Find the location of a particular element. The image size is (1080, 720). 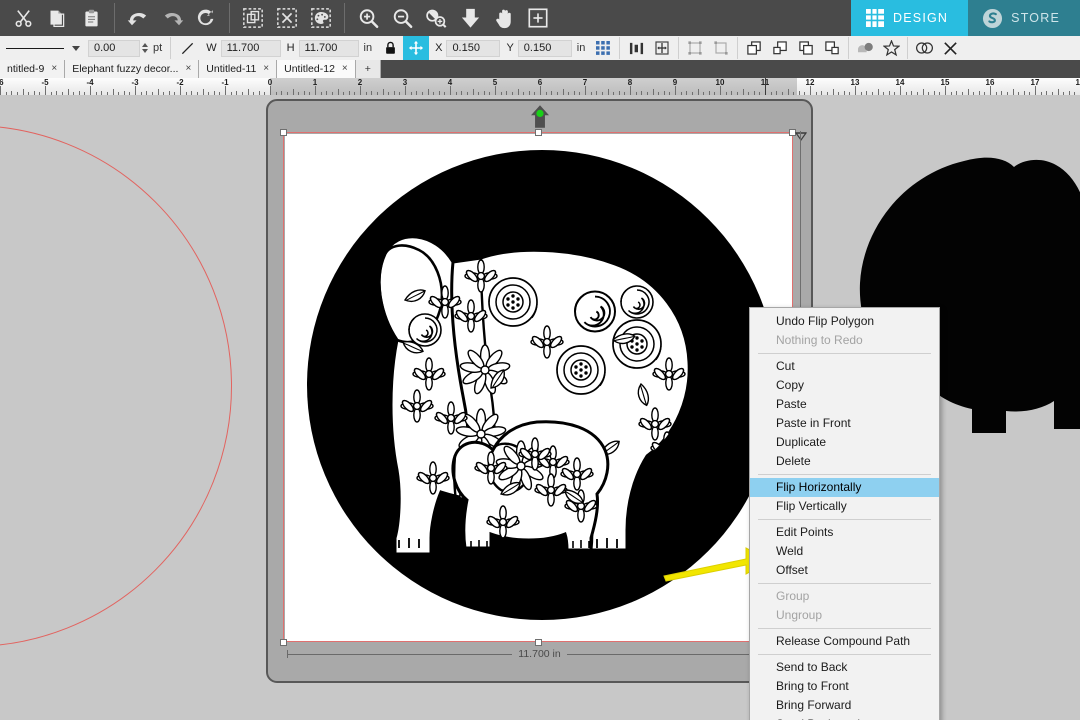

zoom-in-button is located at coordinates (368, 18).